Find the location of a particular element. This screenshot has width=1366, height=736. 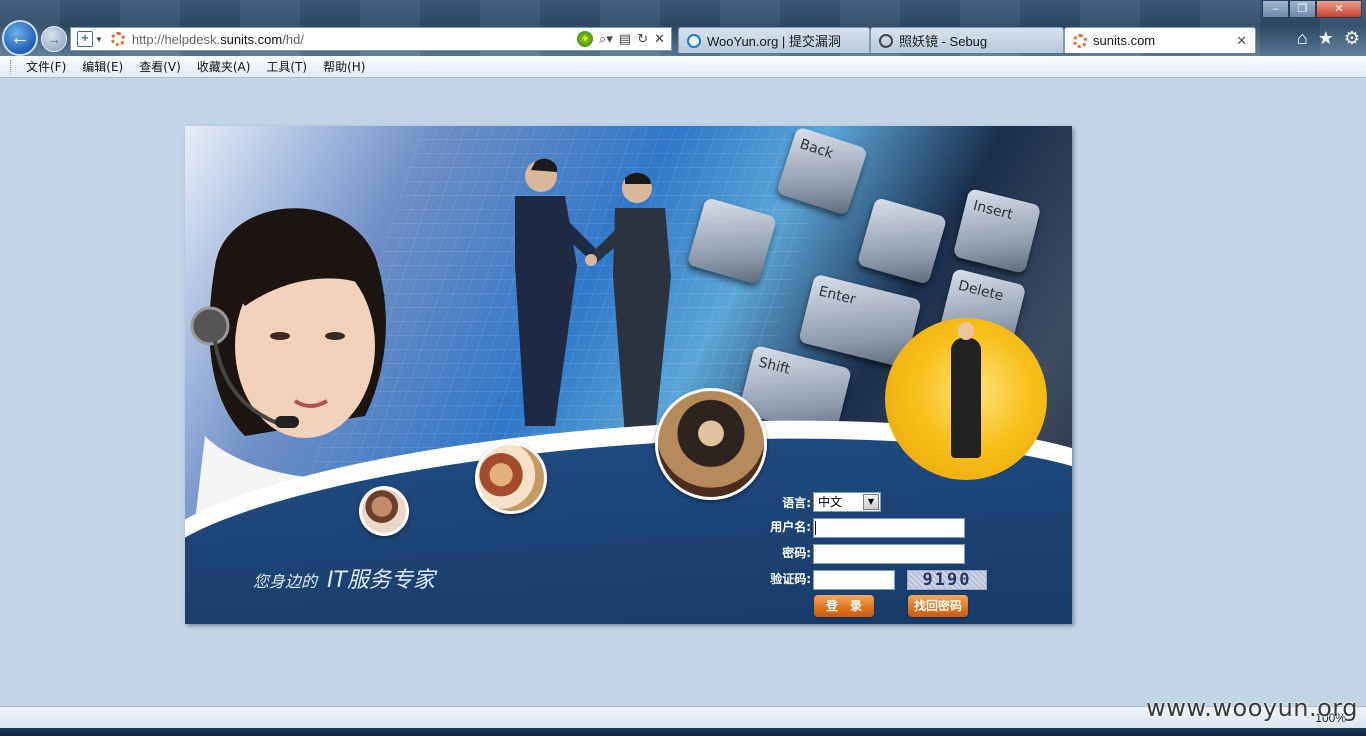

menu-file: 文件(F) is located at coordinates (46, 66).